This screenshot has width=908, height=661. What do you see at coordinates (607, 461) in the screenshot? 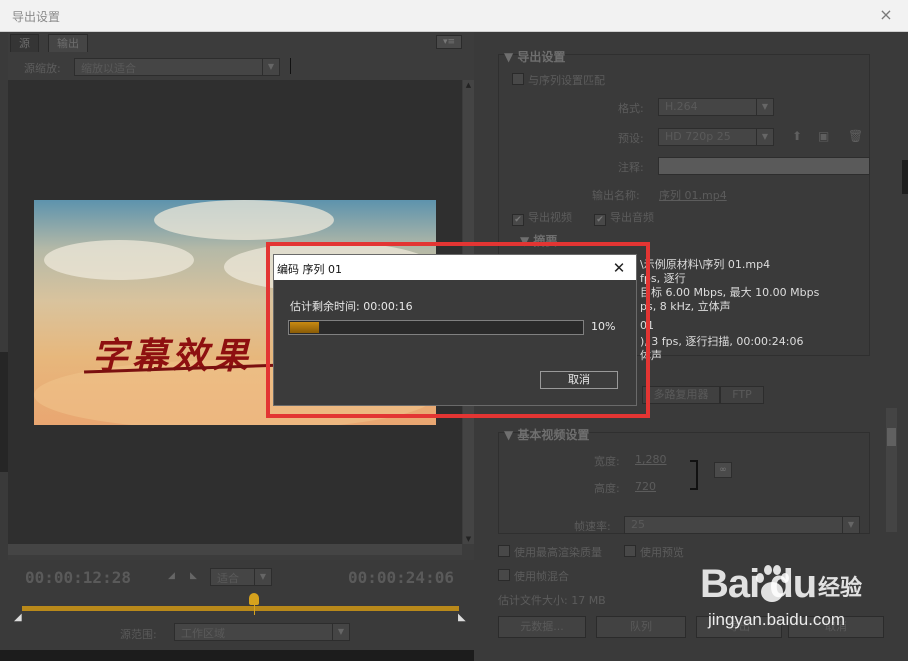
I see `width-label: 宽度:` at bounding box center [607, 461].